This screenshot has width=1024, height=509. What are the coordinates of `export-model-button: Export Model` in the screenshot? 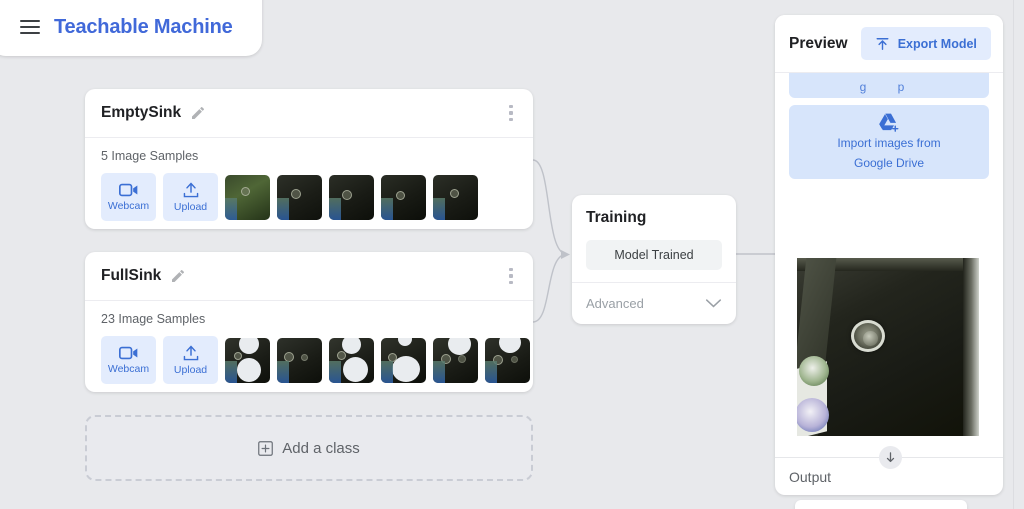 It's located at (925, 43).